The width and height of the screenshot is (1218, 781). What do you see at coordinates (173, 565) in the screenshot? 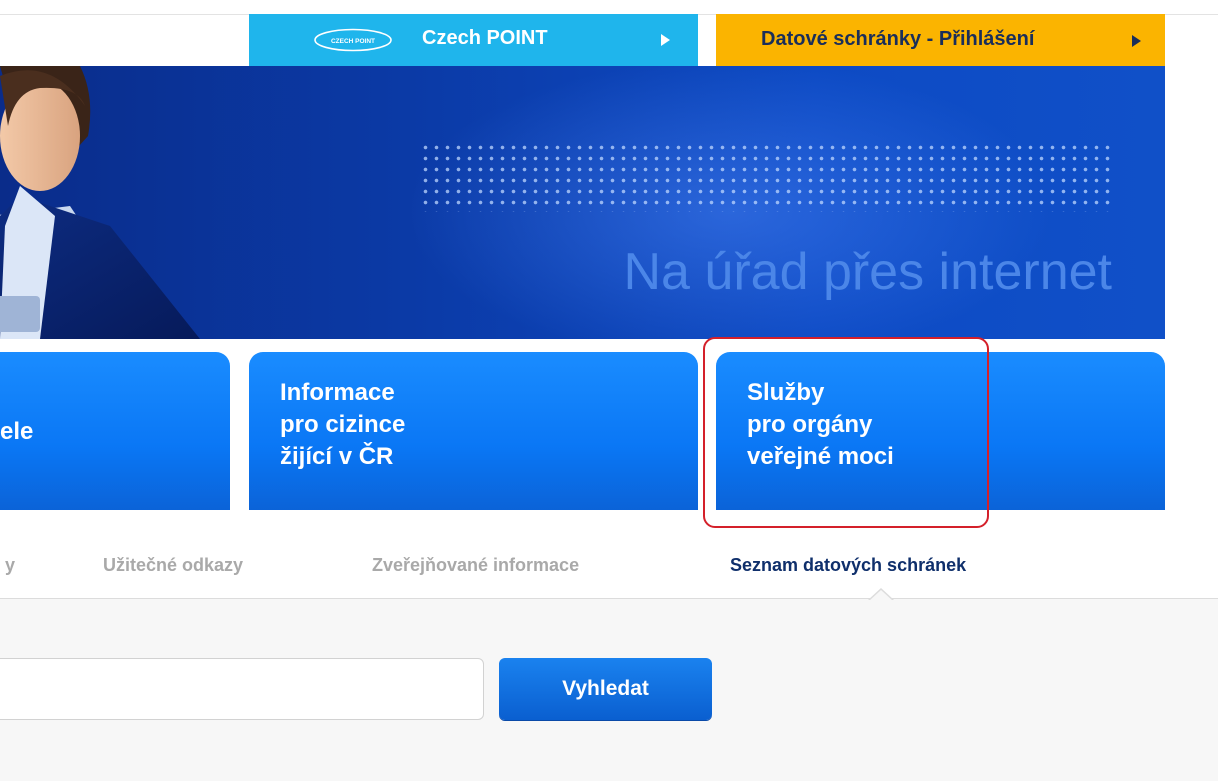
I see `subnav-item-uzitecne-odkazy: Užitečné odkazy` at bounding box center [173, 565].